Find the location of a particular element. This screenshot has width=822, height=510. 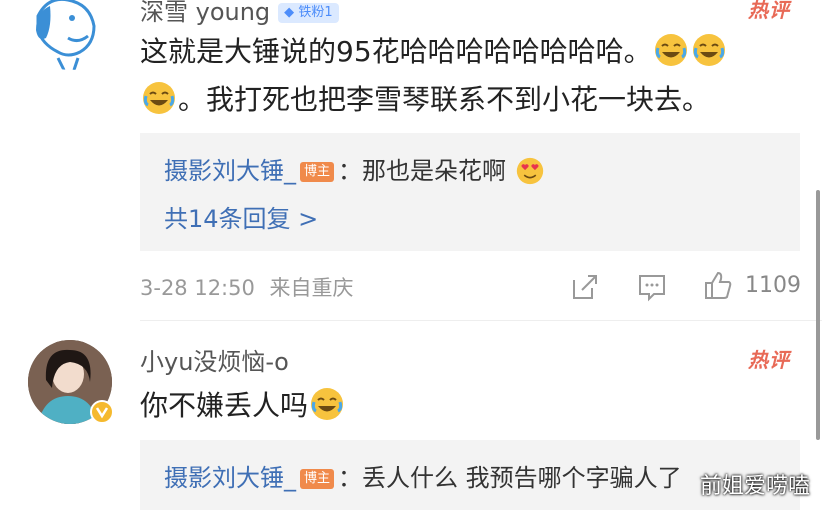

reply-line: 摄影刘大锤_ 博主 ：那也是朵花啊 is located at coordinates (355, 168).